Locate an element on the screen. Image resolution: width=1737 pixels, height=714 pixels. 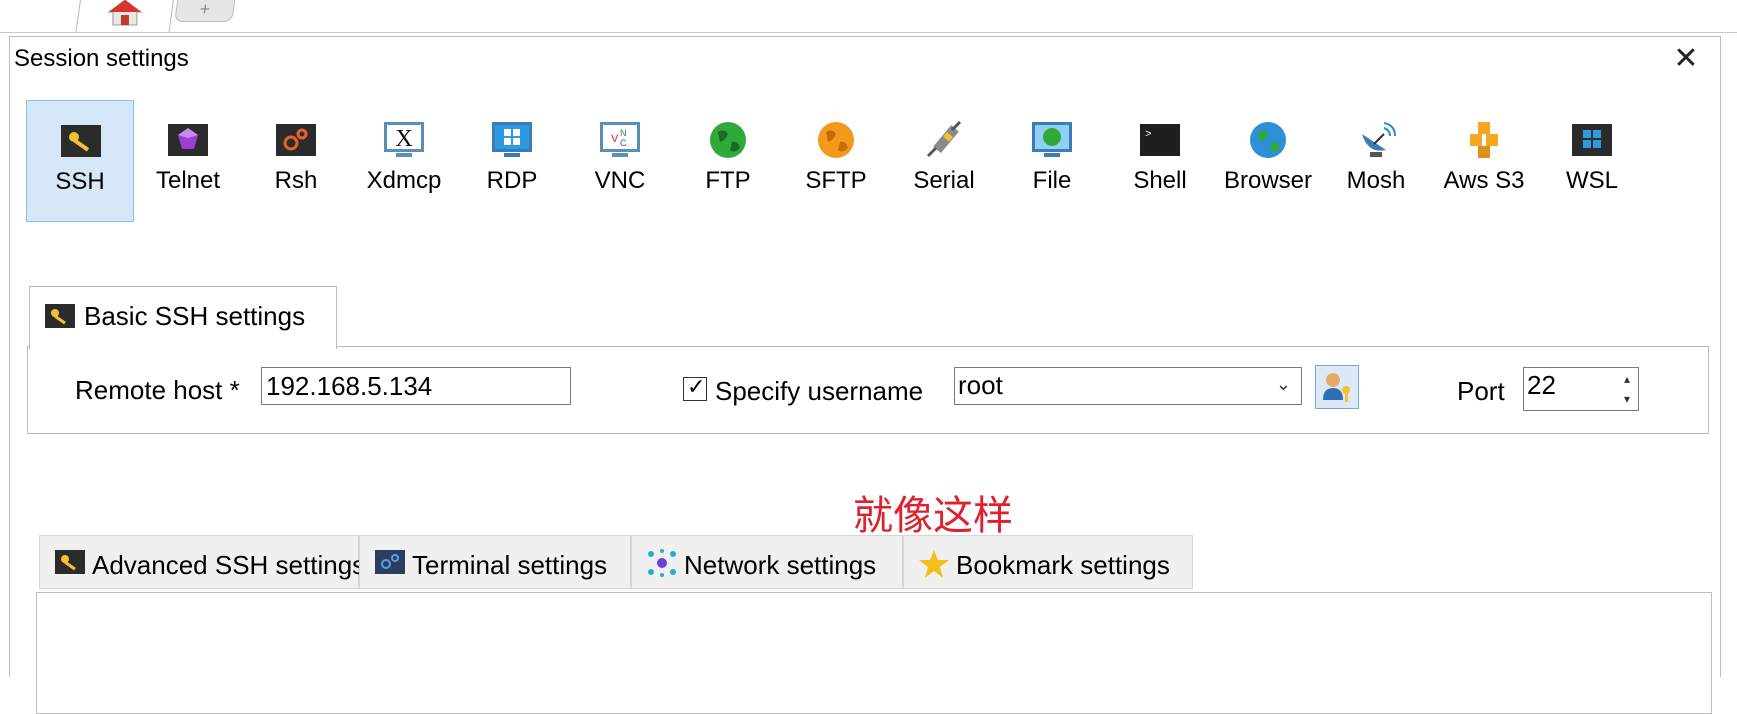
plus-icon: + is located at coordinates (205, 9).